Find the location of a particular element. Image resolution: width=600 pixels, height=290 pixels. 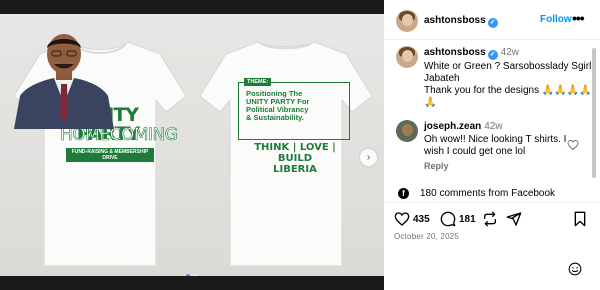

carousel-dot is located at coordinates (195, 275).